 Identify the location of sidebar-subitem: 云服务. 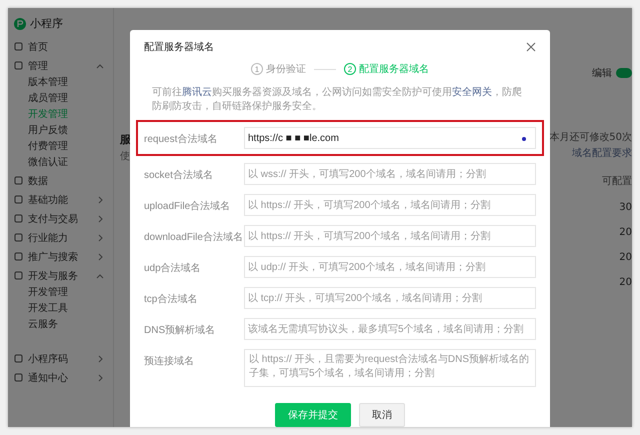
(36, 325).